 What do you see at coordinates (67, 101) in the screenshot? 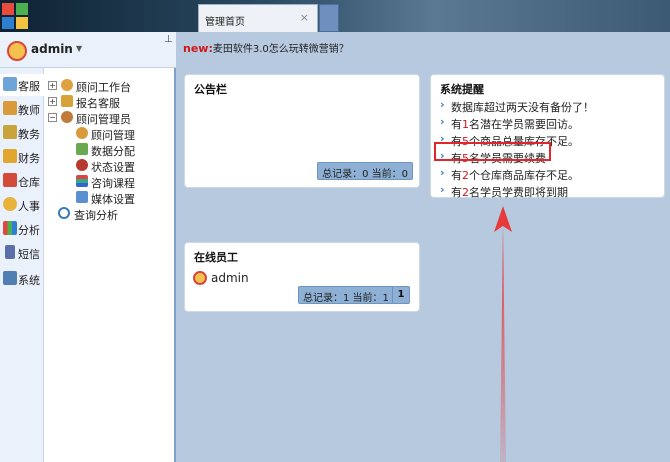
I see `headset-icon` at bounding box center [67, 101].